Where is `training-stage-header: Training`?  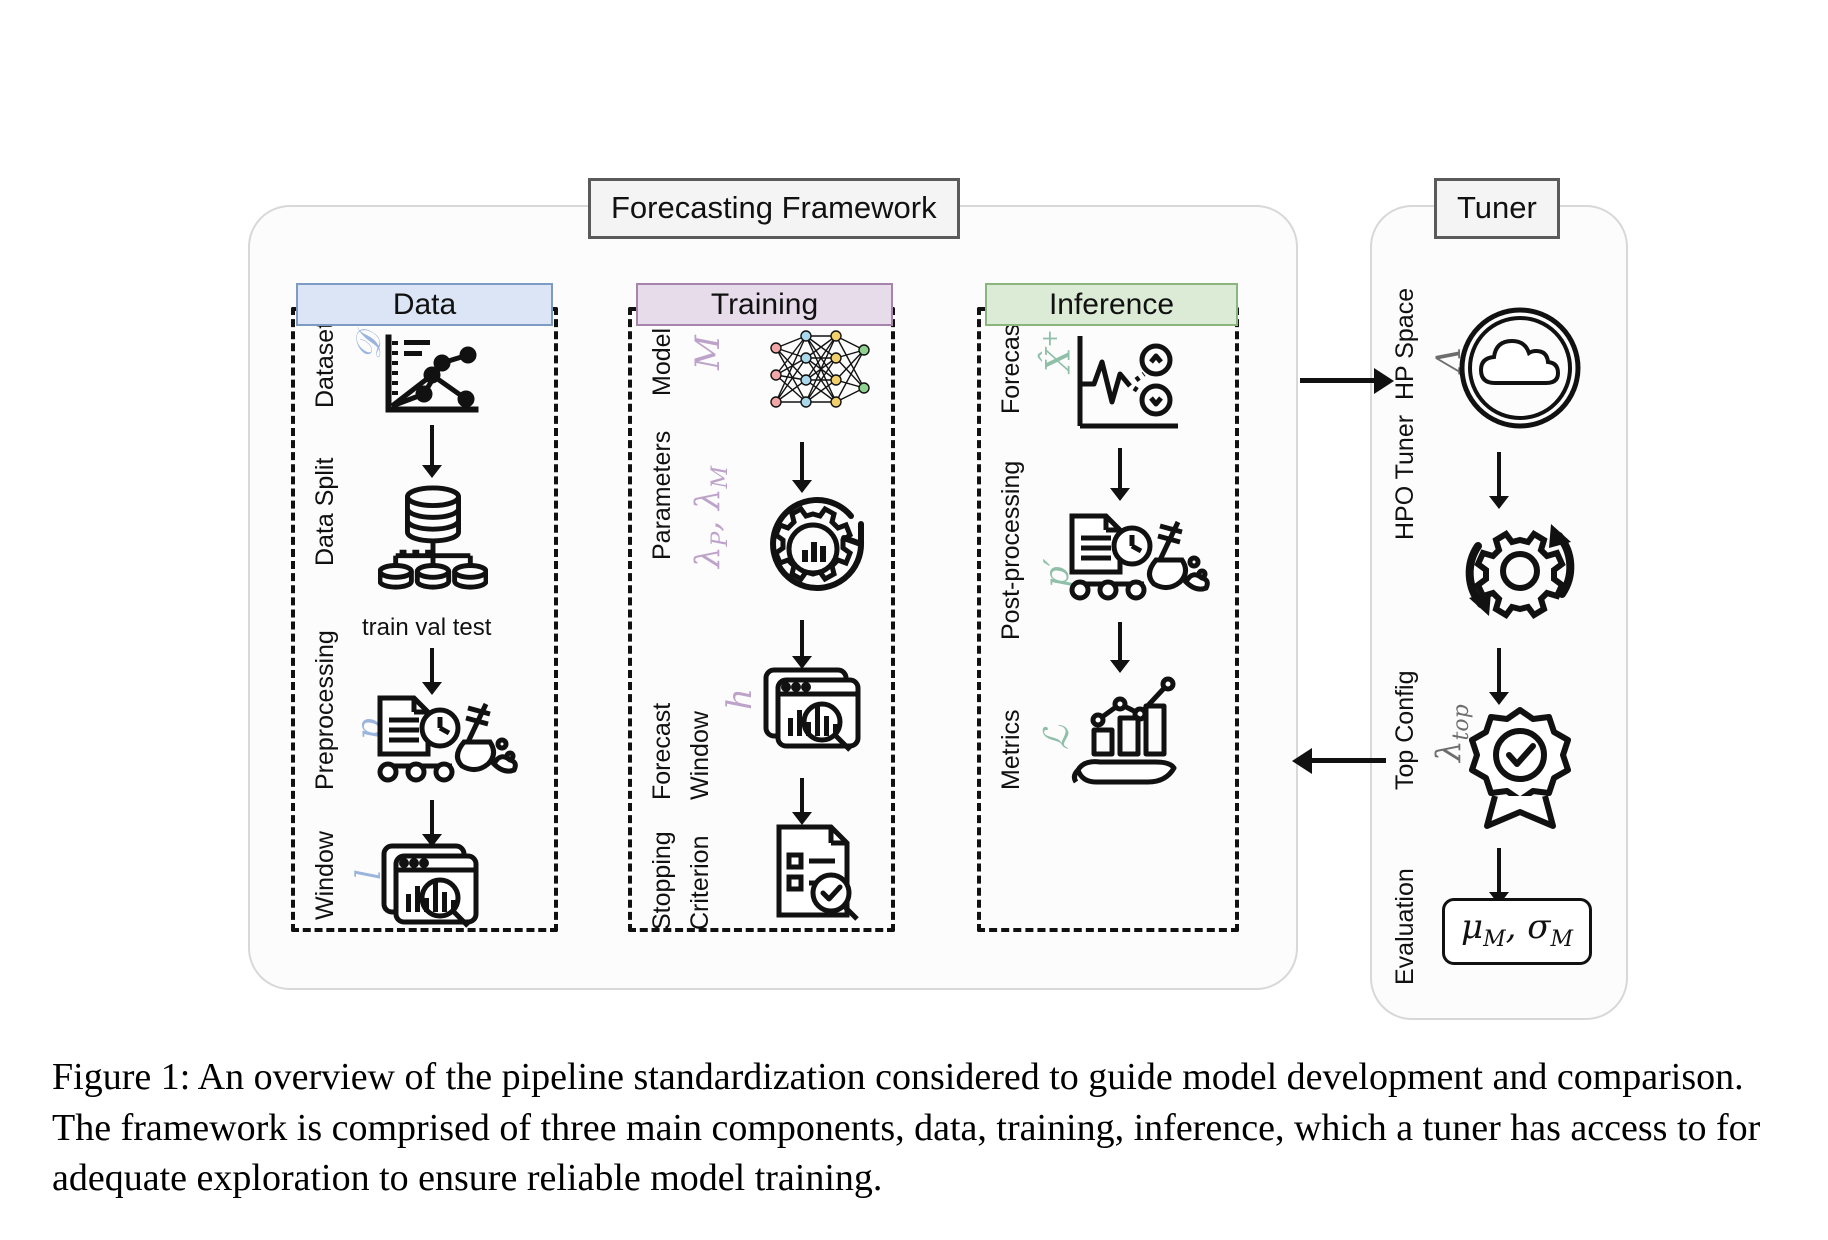 training-stage-header: Training is located at coordinates (764, 304).